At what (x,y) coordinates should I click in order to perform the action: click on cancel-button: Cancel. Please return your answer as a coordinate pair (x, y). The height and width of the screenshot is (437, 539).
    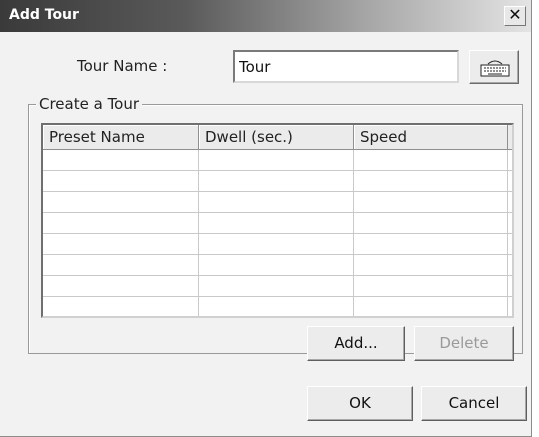
    Looking at the image, I should click on (474, 403).